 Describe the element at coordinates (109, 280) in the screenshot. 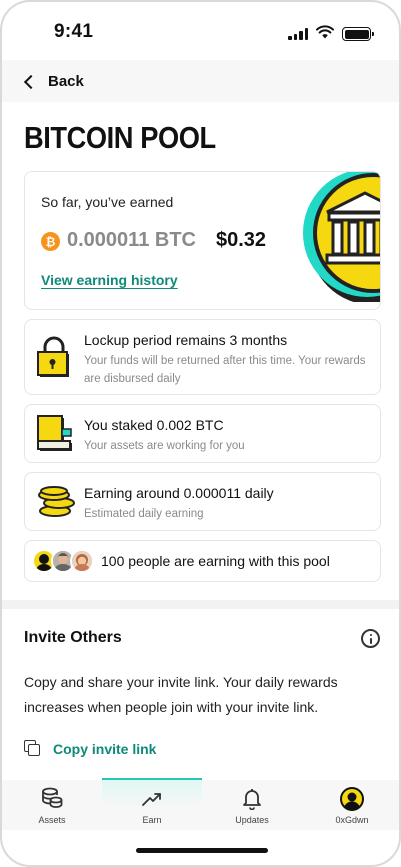

I see `view-earning-history-link: View earning history` at that location.